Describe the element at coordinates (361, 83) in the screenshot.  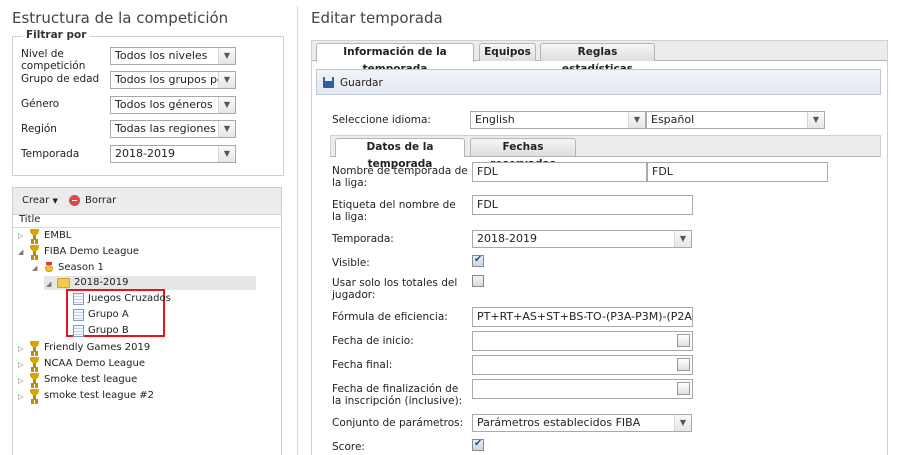
I see `save-button: Guardar` at that location.